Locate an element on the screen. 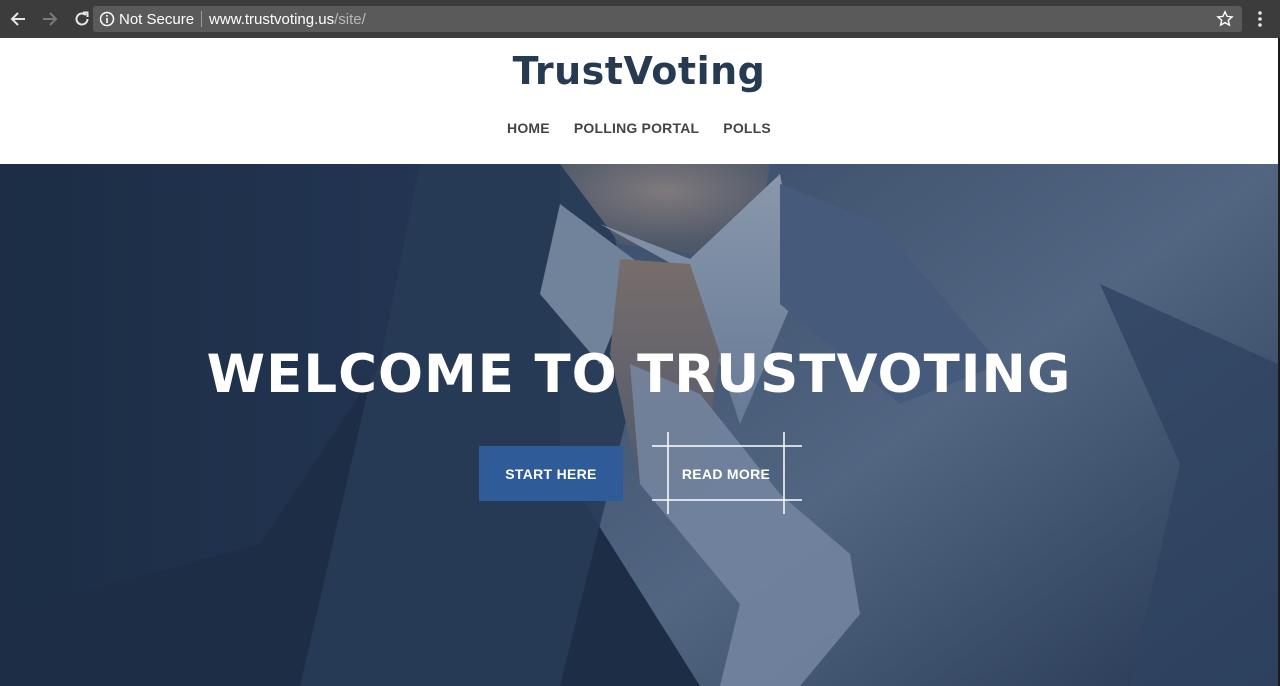  info-icon is located at coordinates (107, 19).